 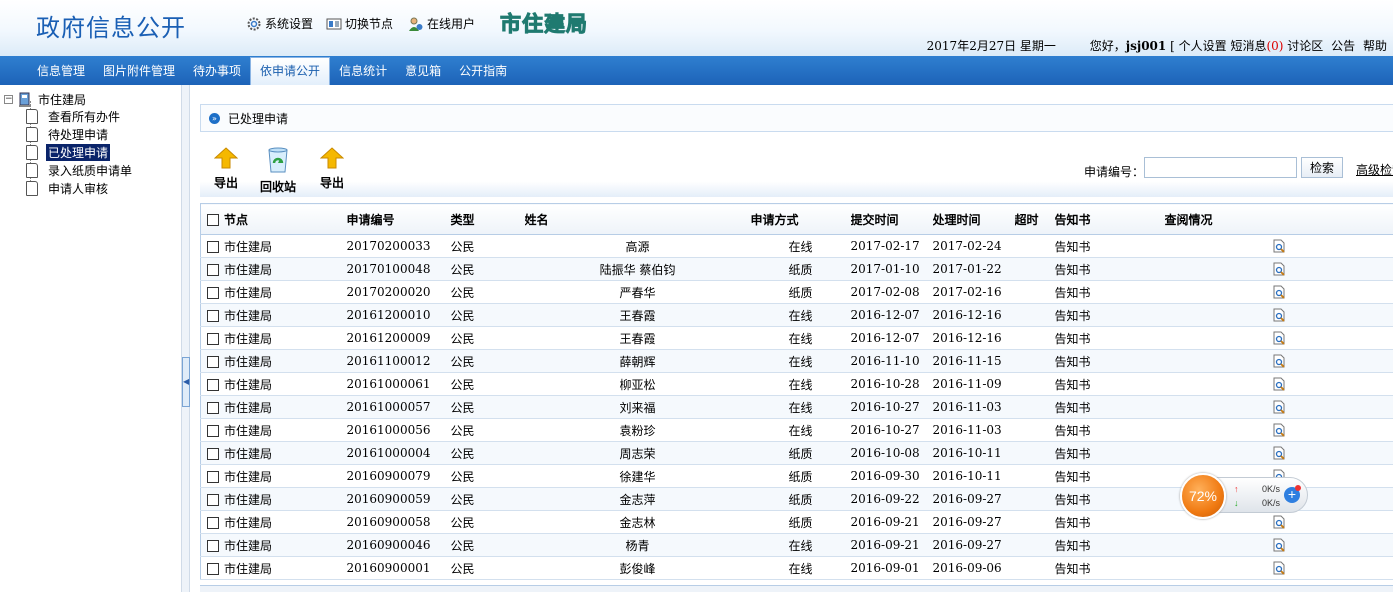 I want to click on collapse-icon: −, so click(x=8, y=99).